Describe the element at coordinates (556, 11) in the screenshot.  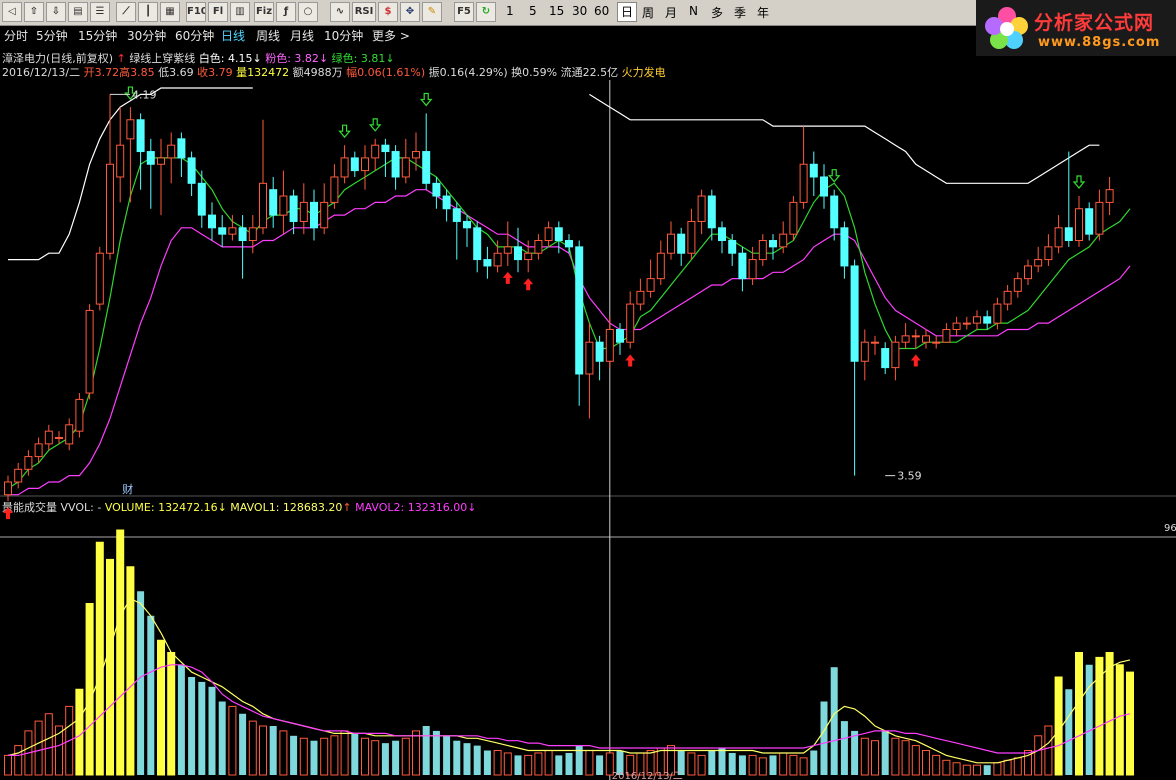
I see `interval-15: 15` at that location.